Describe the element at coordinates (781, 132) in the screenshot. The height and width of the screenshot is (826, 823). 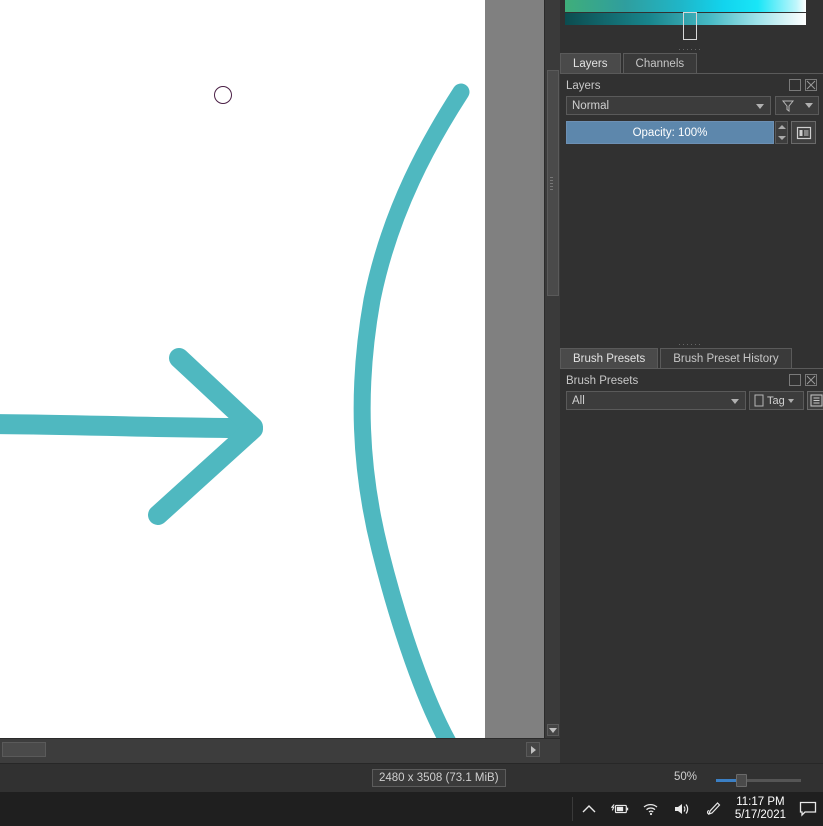
I see `opacity-spinner` at that location.